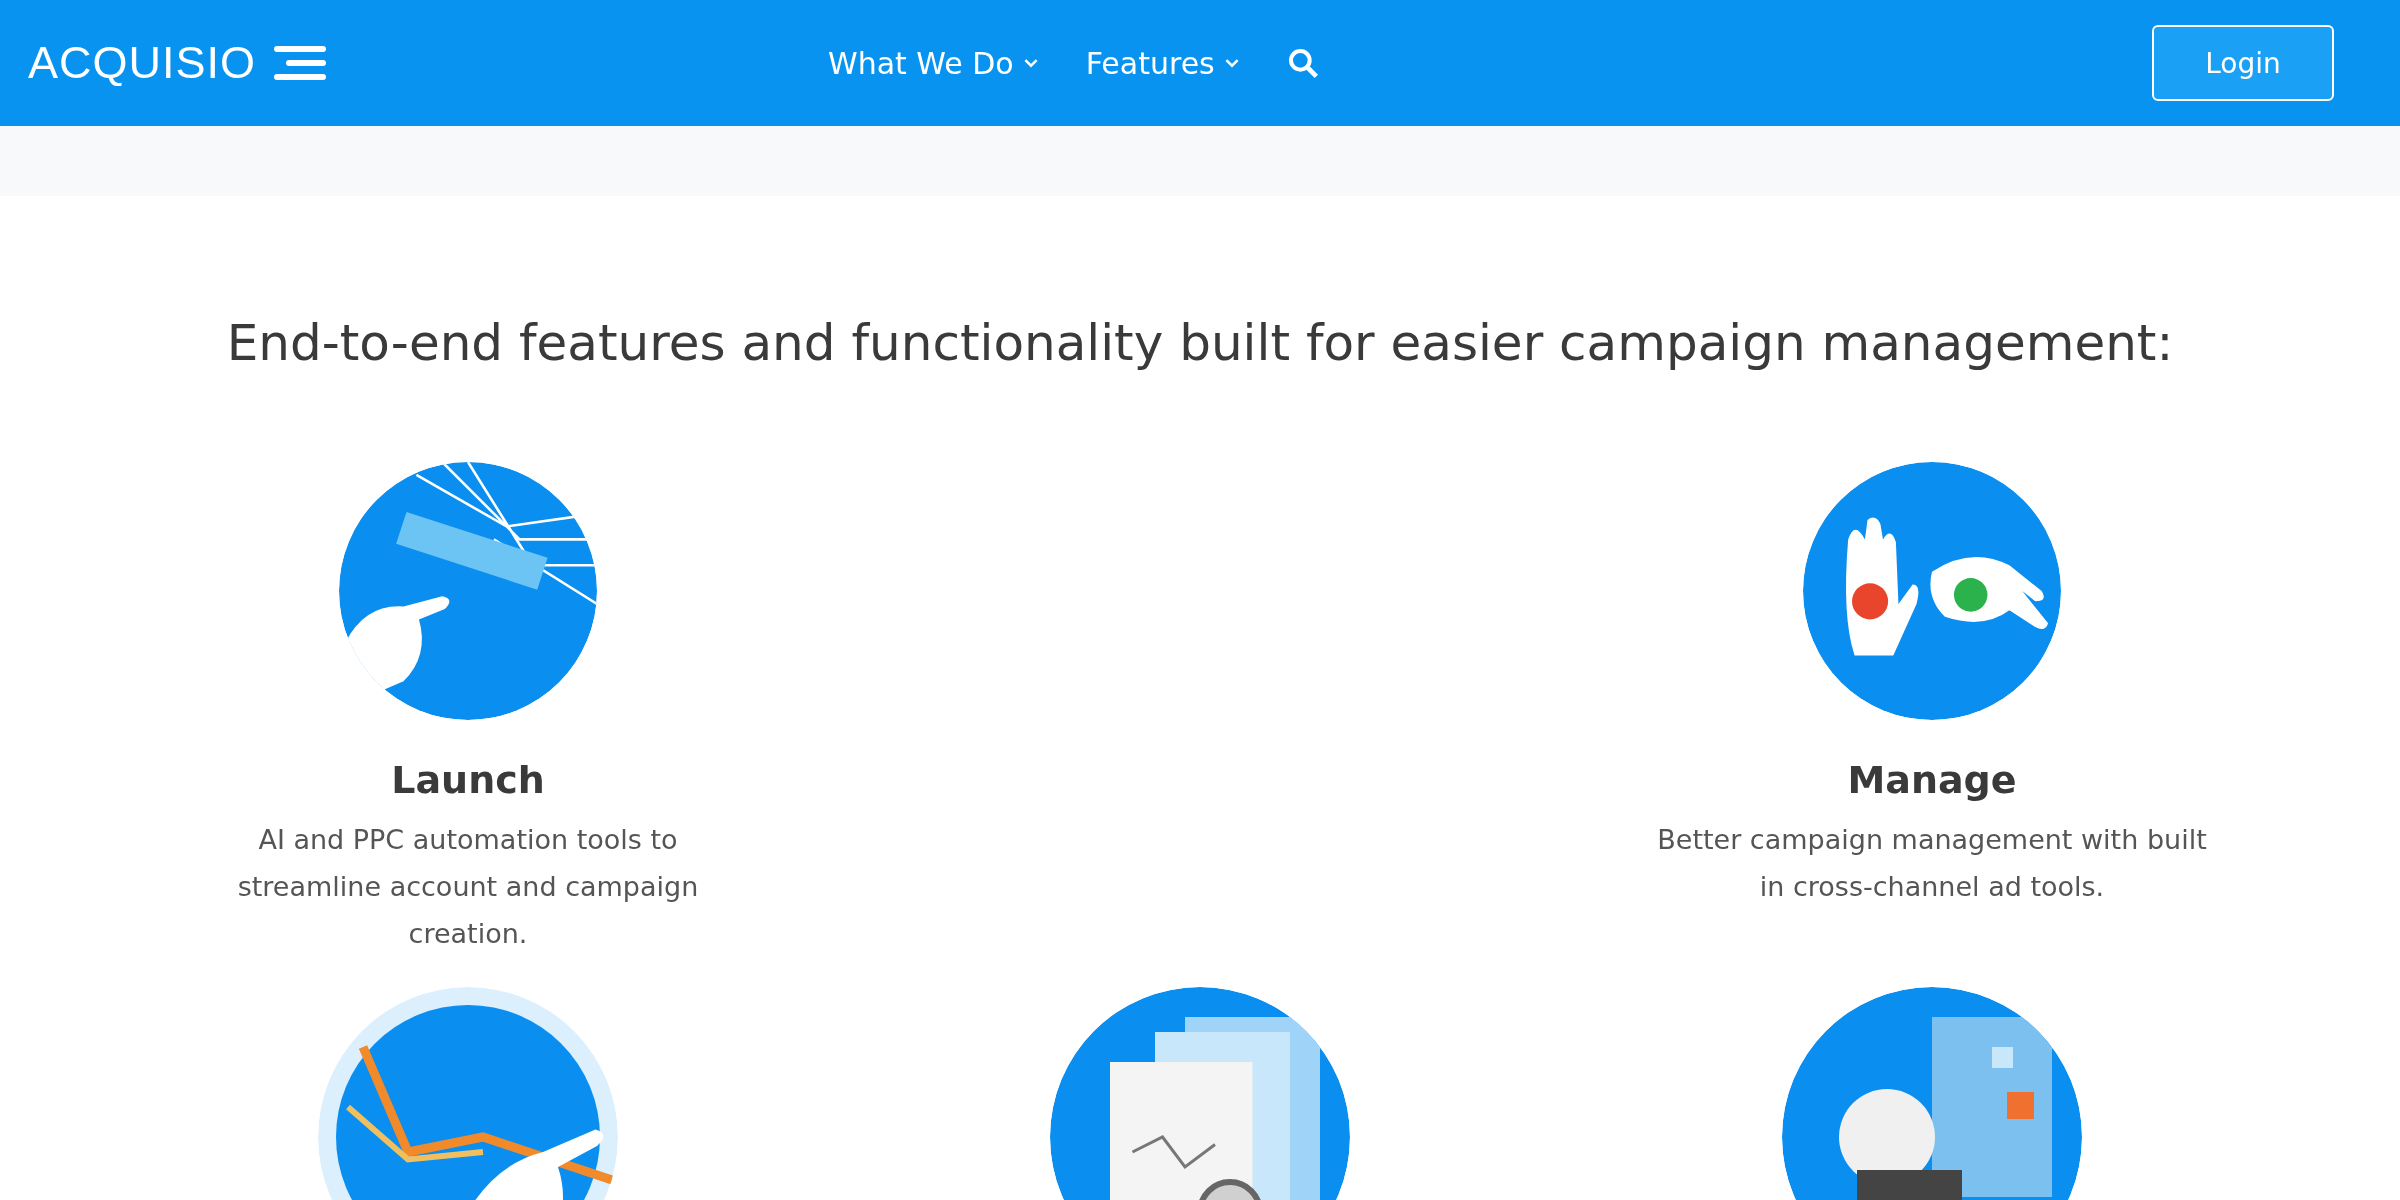  Describe the element at coordinates (378, 63) in the screenshot. I see `logo: ACQUISIO` at that location.